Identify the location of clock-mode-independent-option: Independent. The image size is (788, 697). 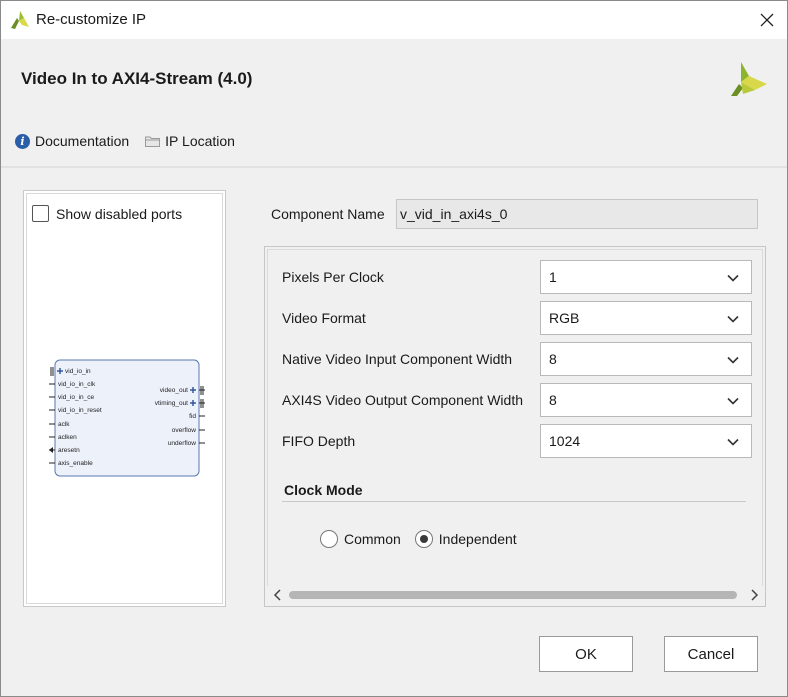
(465, 539).